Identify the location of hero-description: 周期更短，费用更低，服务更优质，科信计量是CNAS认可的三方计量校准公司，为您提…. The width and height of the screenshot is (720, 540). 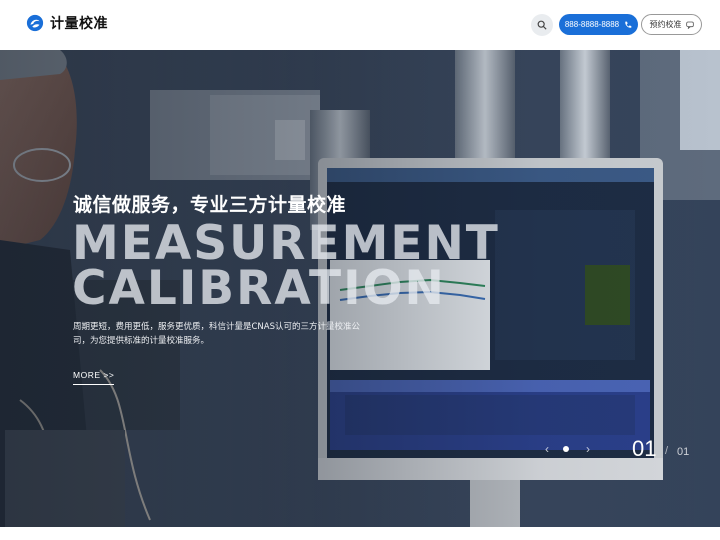
(217, 334).